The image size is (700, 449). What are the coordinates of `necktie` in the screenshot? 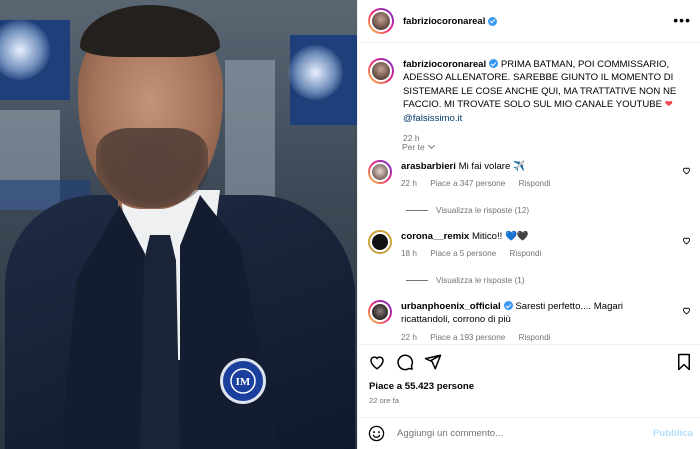 It's located at (160, 342).